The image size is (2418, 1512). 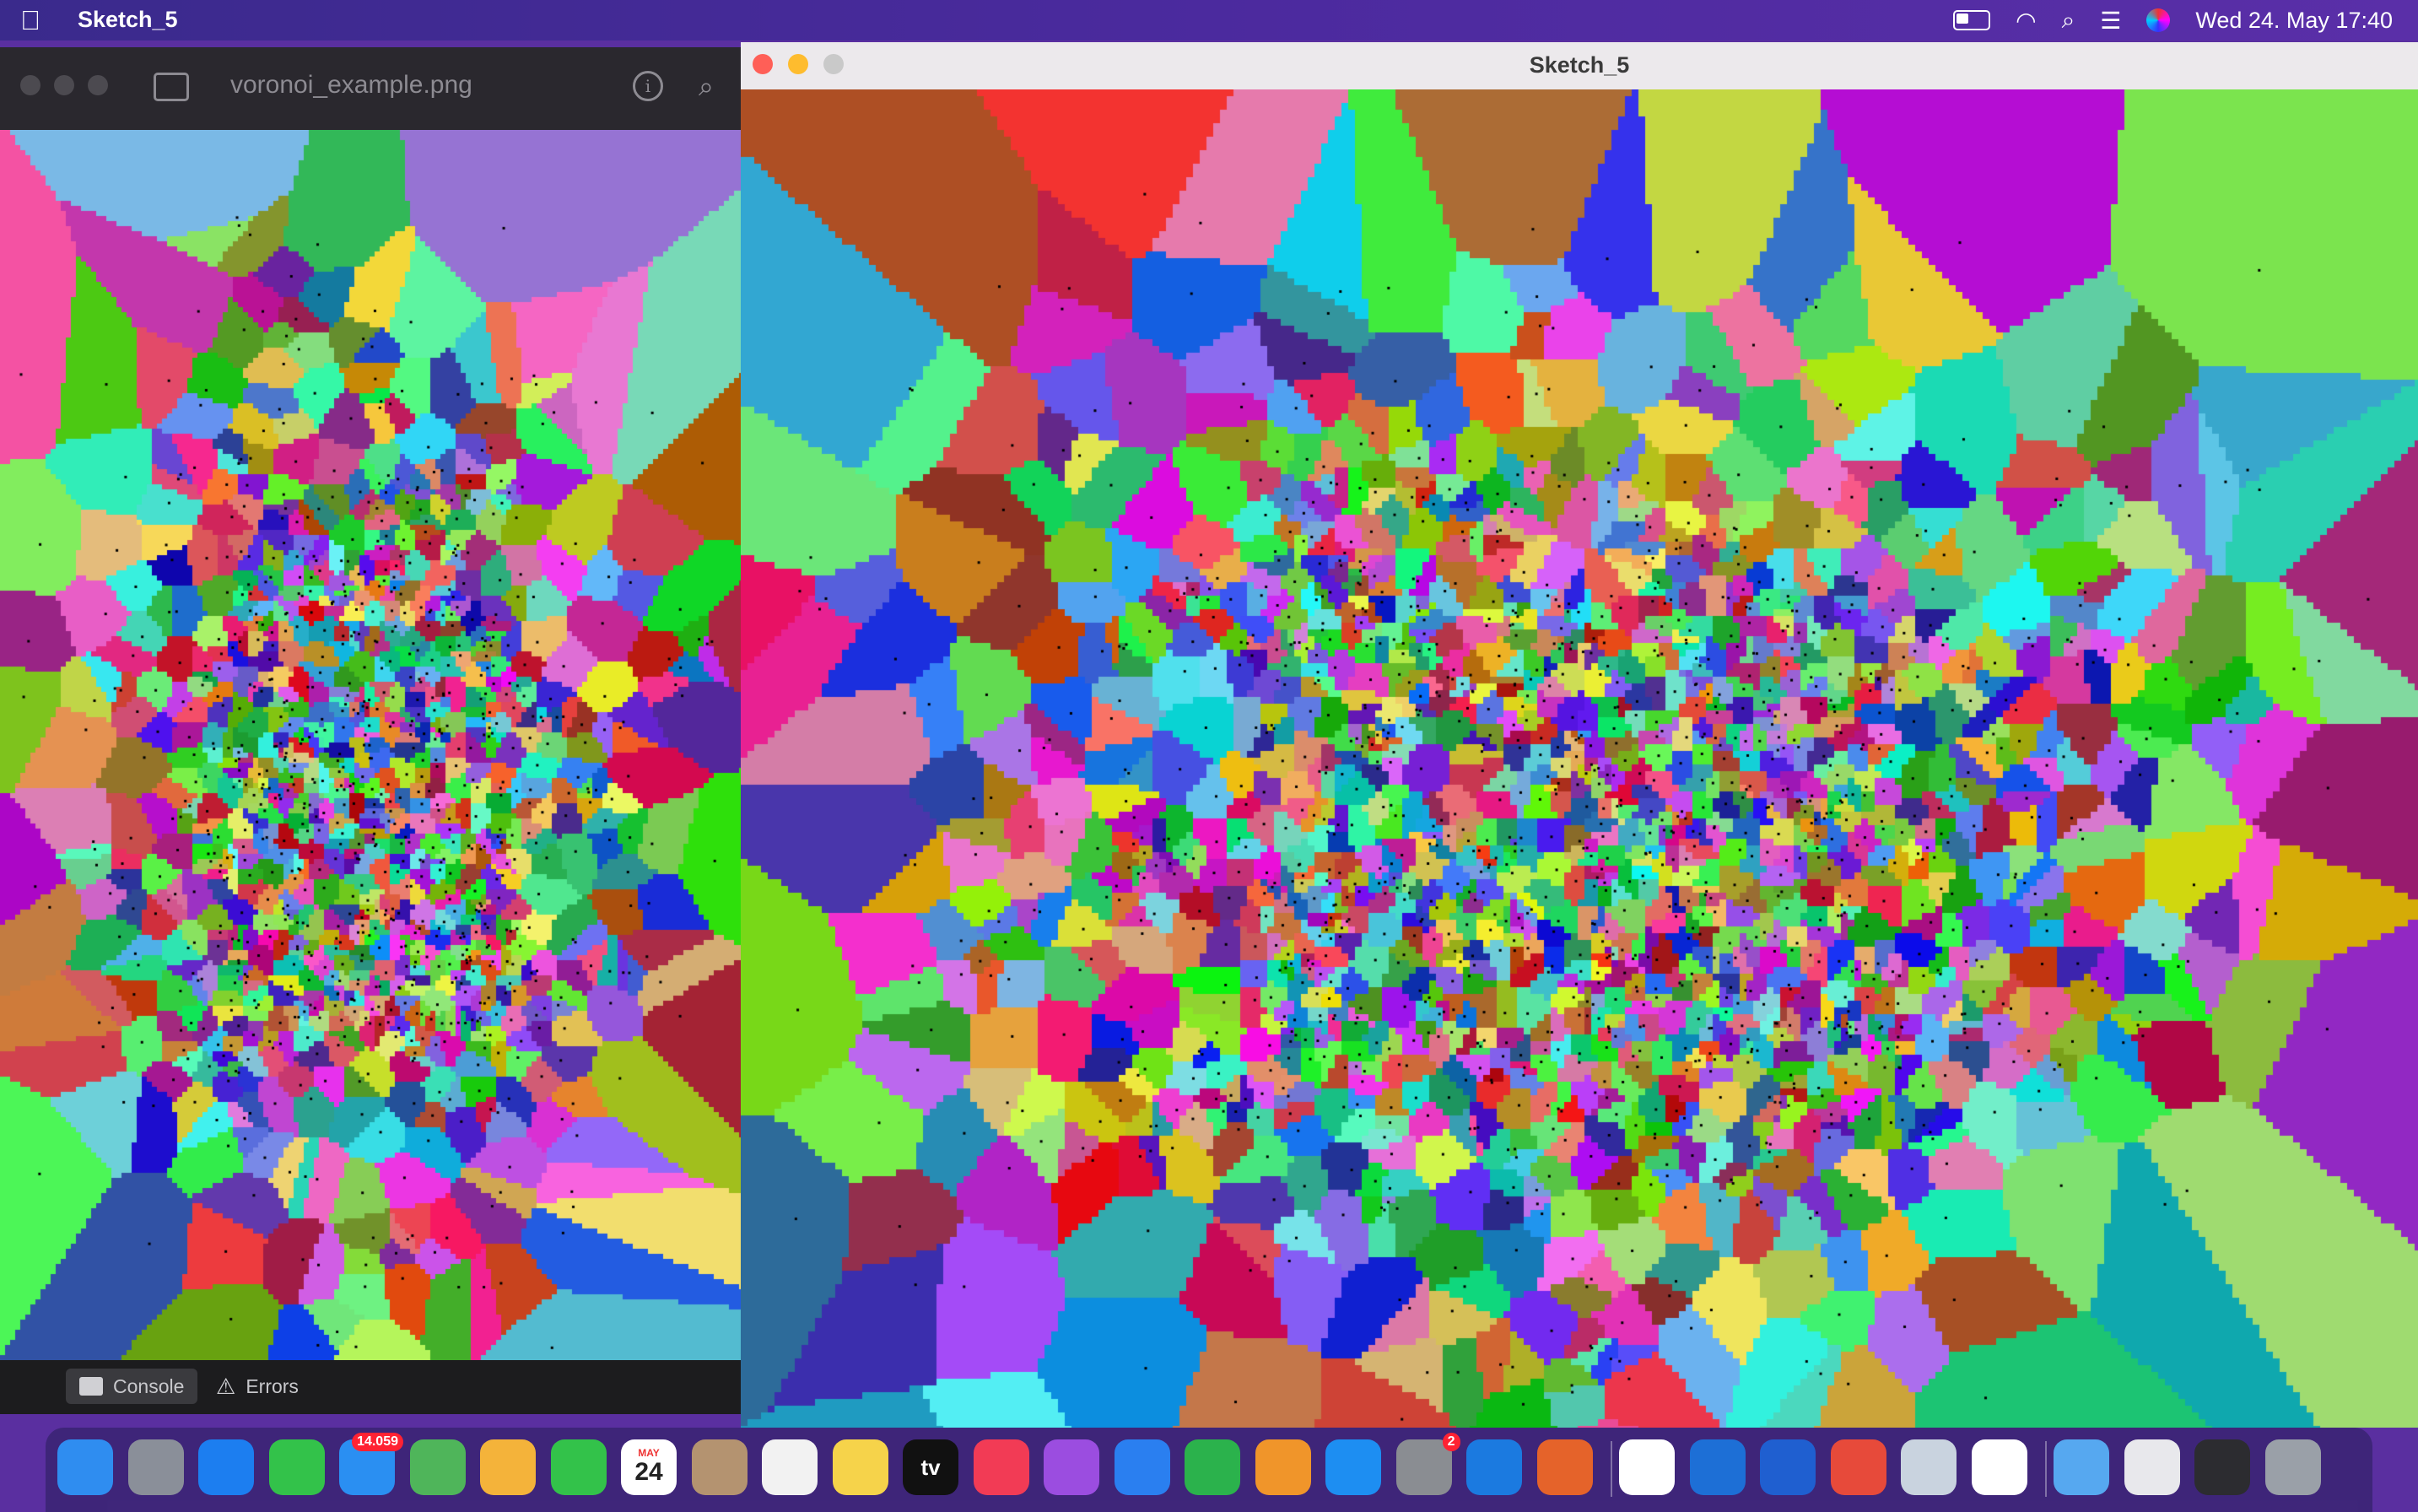 I want to click on podcasts-icon, so click(x=1071, y=1467).